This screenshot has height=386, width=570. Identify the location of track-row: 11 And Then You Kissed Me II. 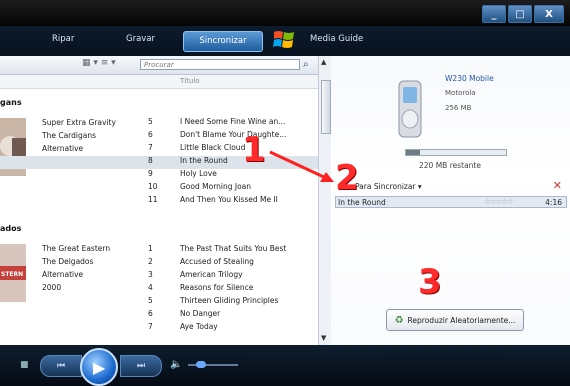
(159, 201).